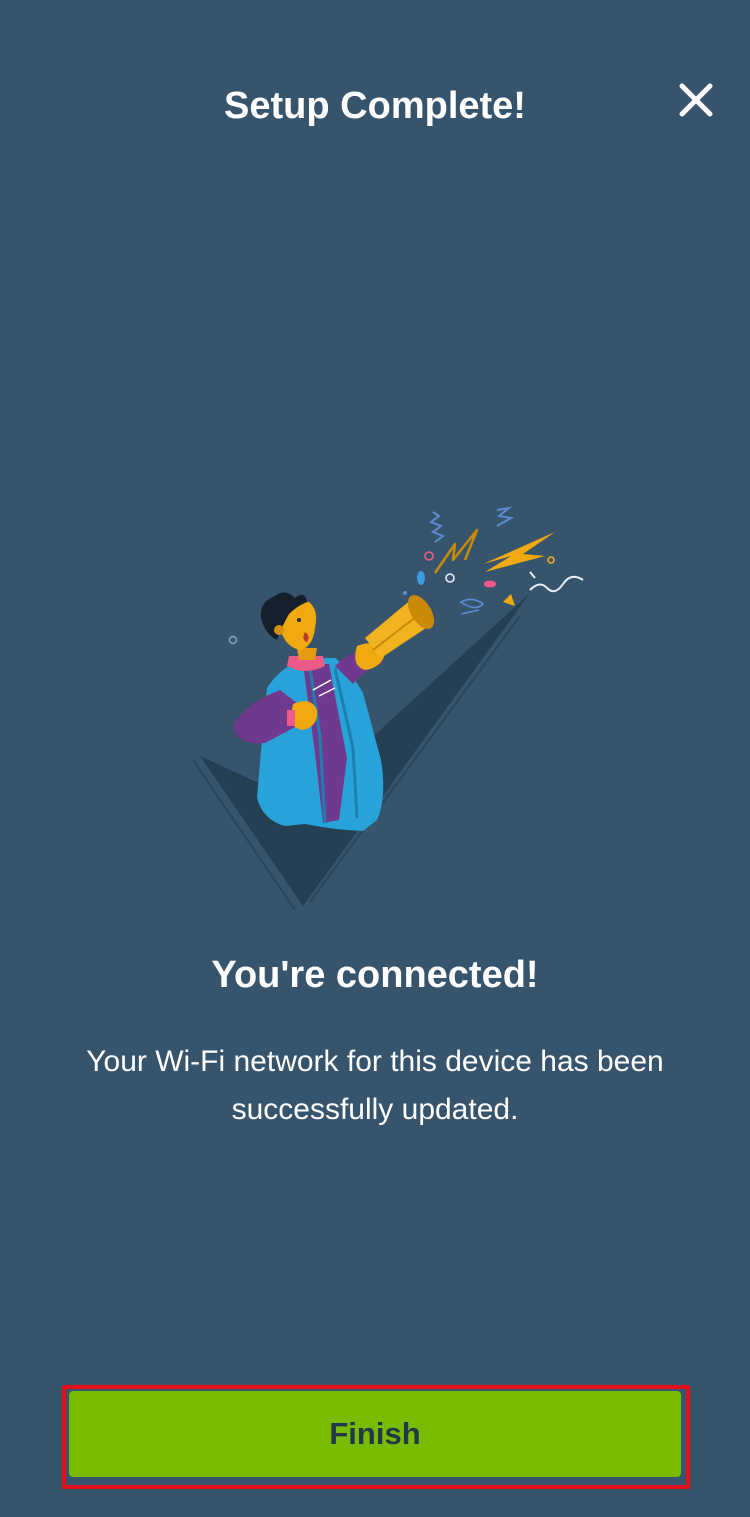 Image resolution: width=750 pixels, height=1517 pixels. I want to click on lightning-bolt-icon, so click(519, 552).